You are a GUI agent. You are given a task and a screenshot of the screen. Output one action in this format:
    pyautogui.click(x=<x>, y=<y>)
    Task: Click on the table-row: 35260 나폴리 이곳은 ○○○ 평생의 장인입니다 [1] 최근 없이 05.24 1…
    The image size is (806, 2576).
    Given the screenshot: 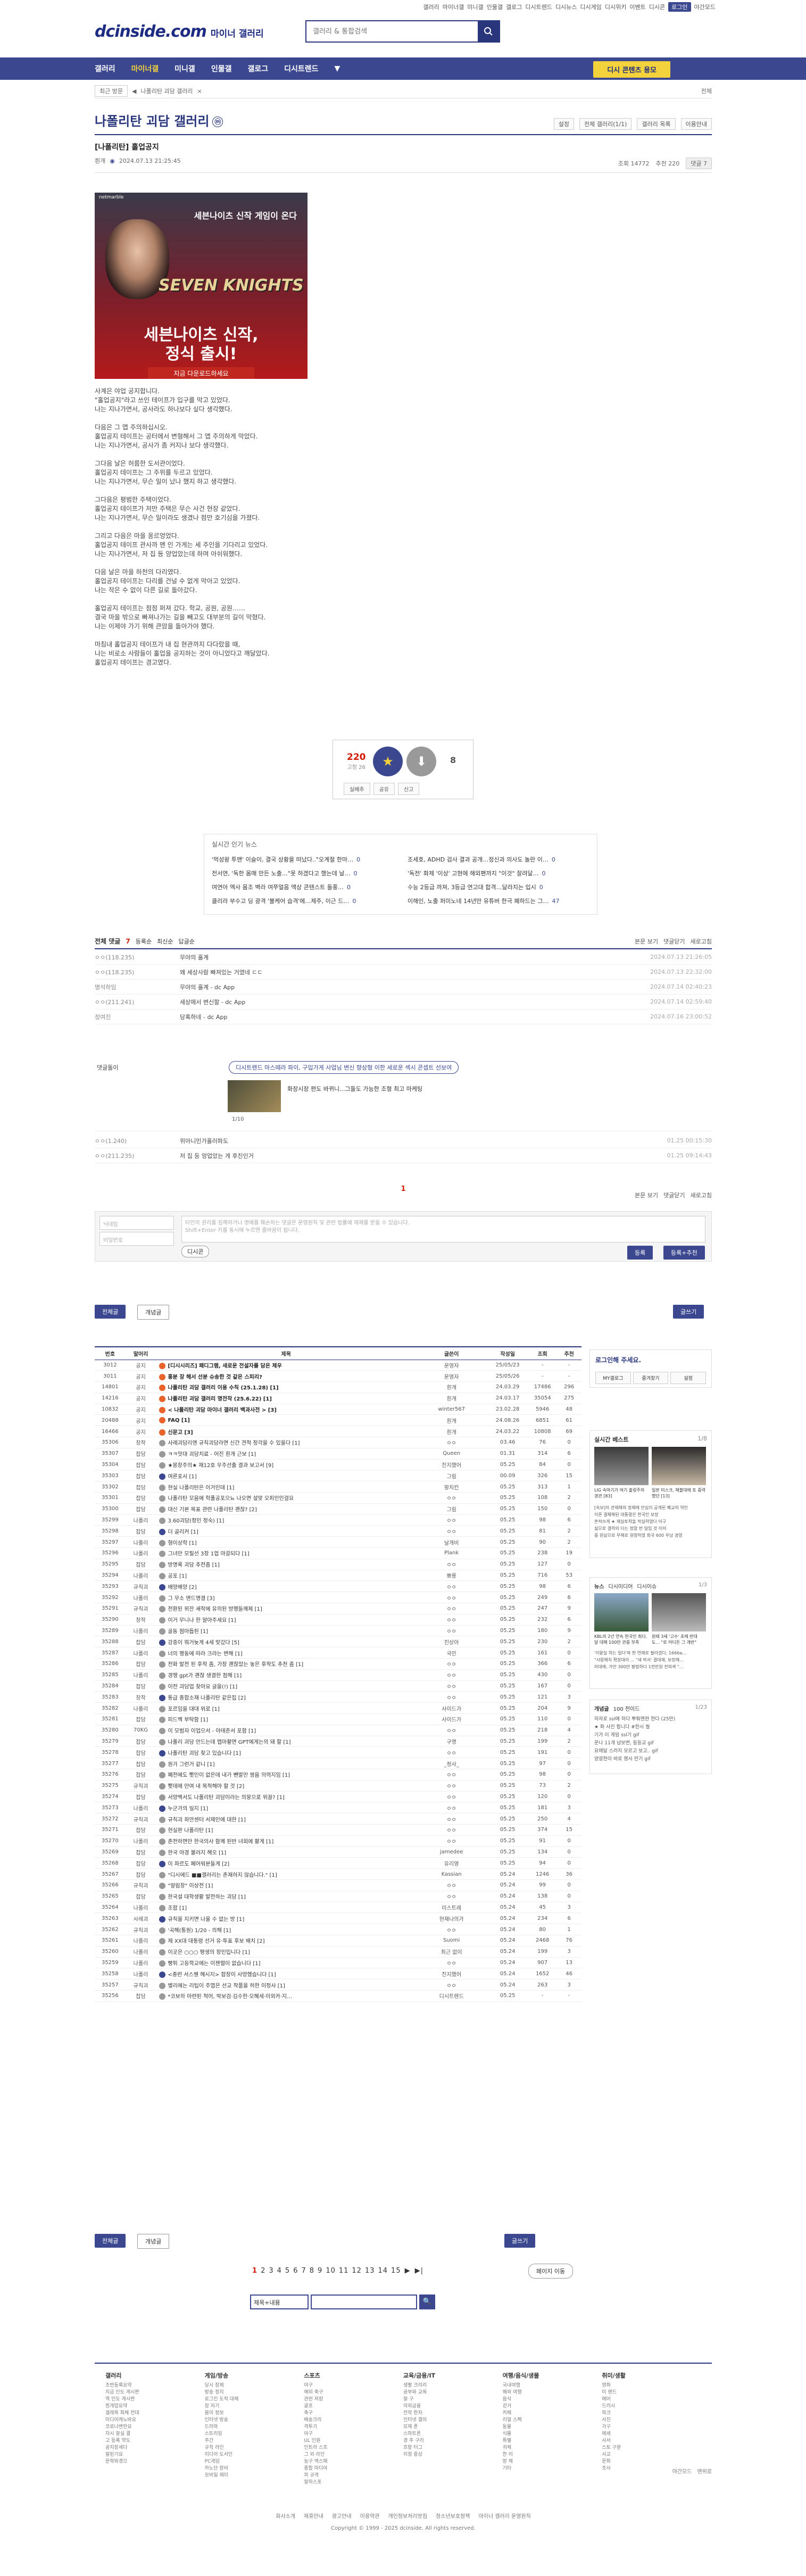 What is the action you would take?
    pyautogui.click(x=338, y=1952)
    